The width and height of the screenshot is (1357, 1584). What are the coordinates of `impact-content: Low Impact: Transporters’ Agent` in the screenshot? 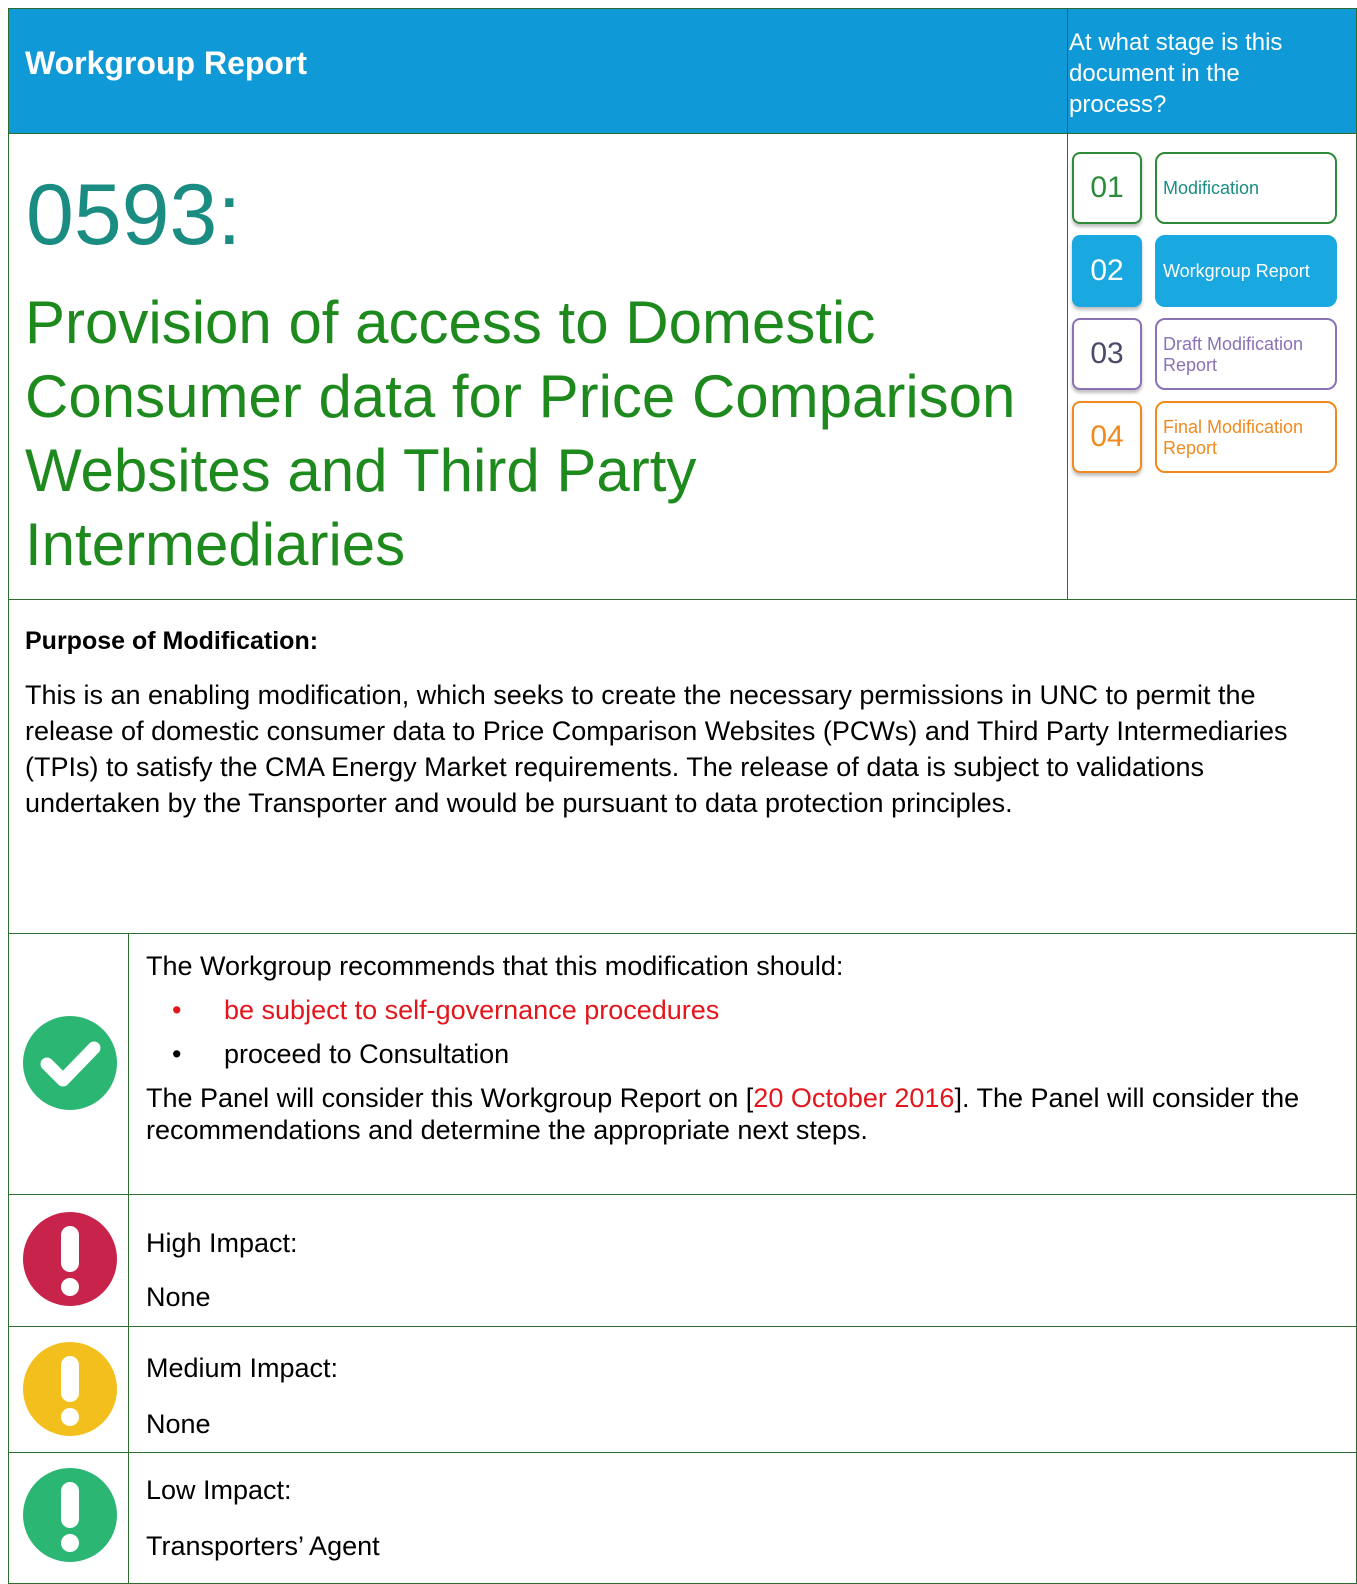 It's located at (741, 1518).